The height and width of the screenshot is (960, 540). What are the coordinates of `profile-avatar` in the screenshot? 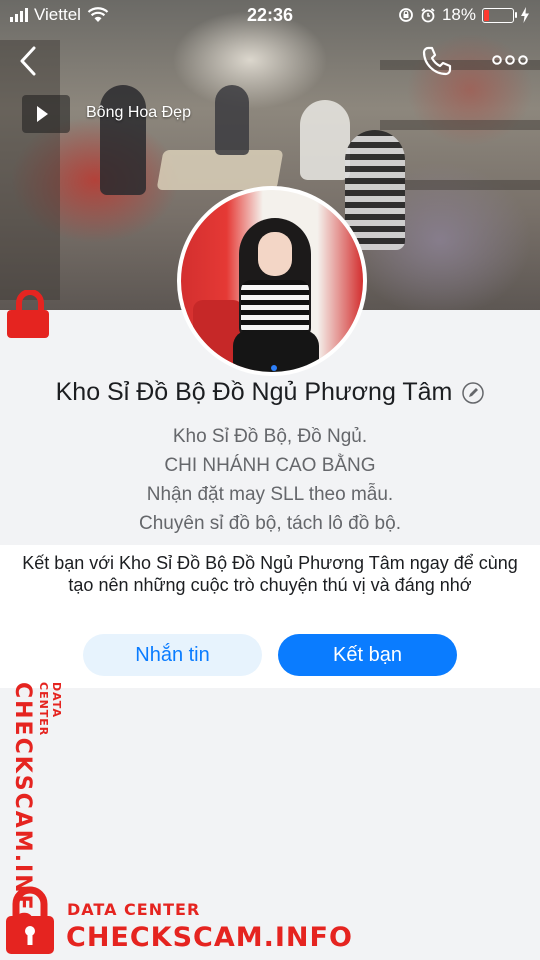 It's located at (272, 281).